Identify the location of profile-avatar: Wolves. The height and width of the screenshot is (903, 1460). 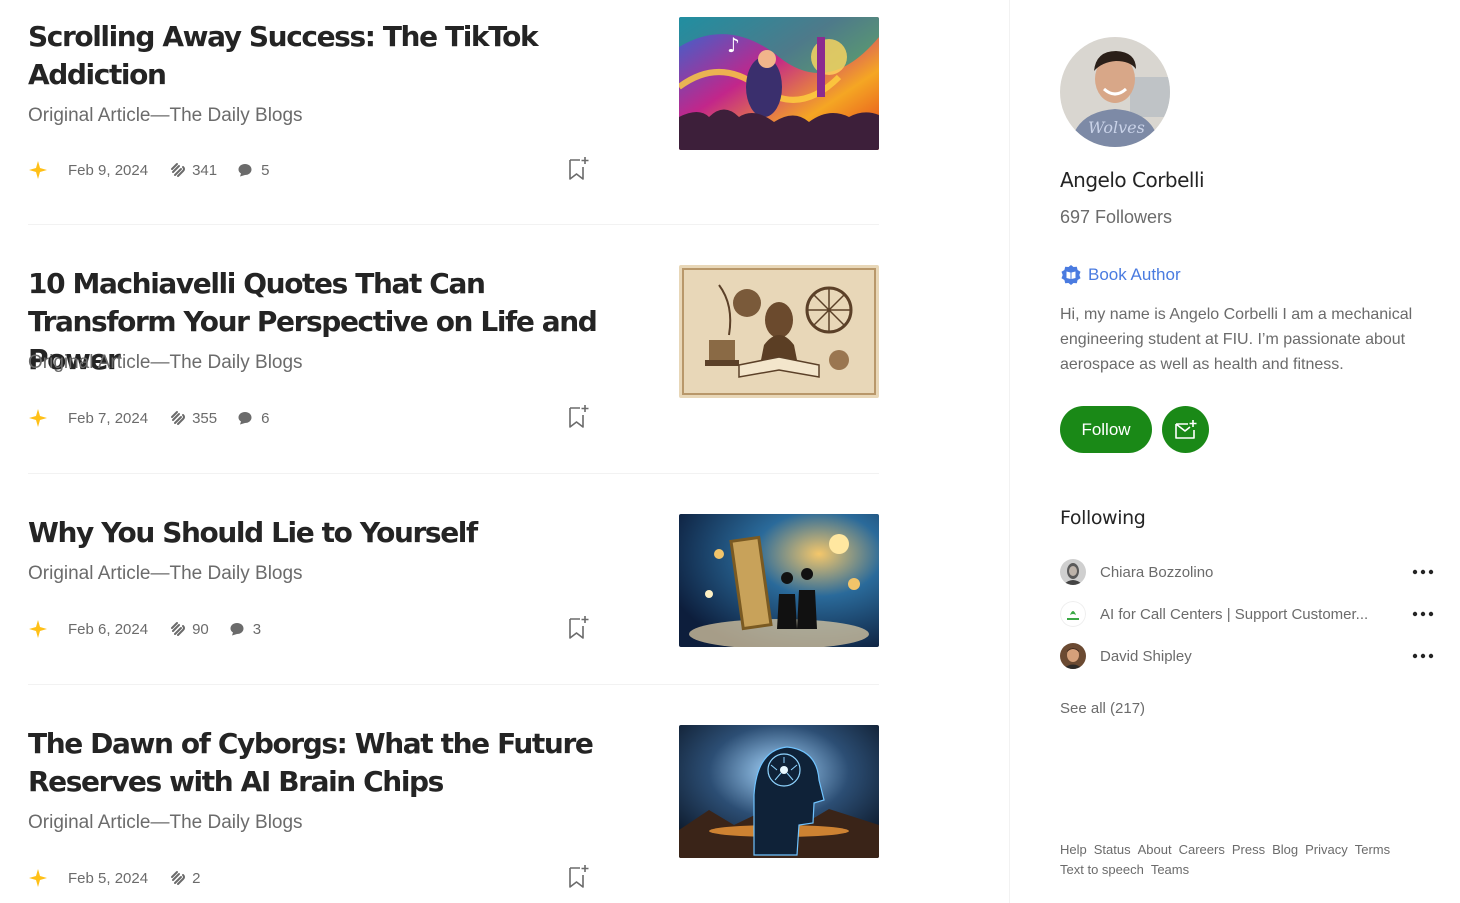
(1115, 92).